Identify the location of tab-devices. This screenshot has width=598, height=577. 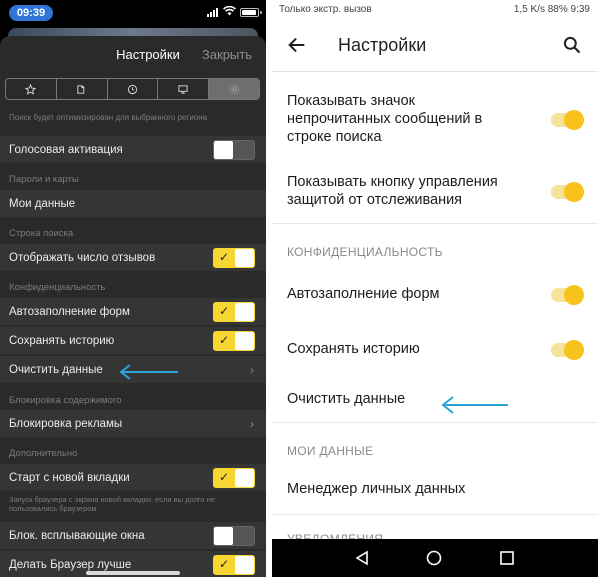
(184, 89).